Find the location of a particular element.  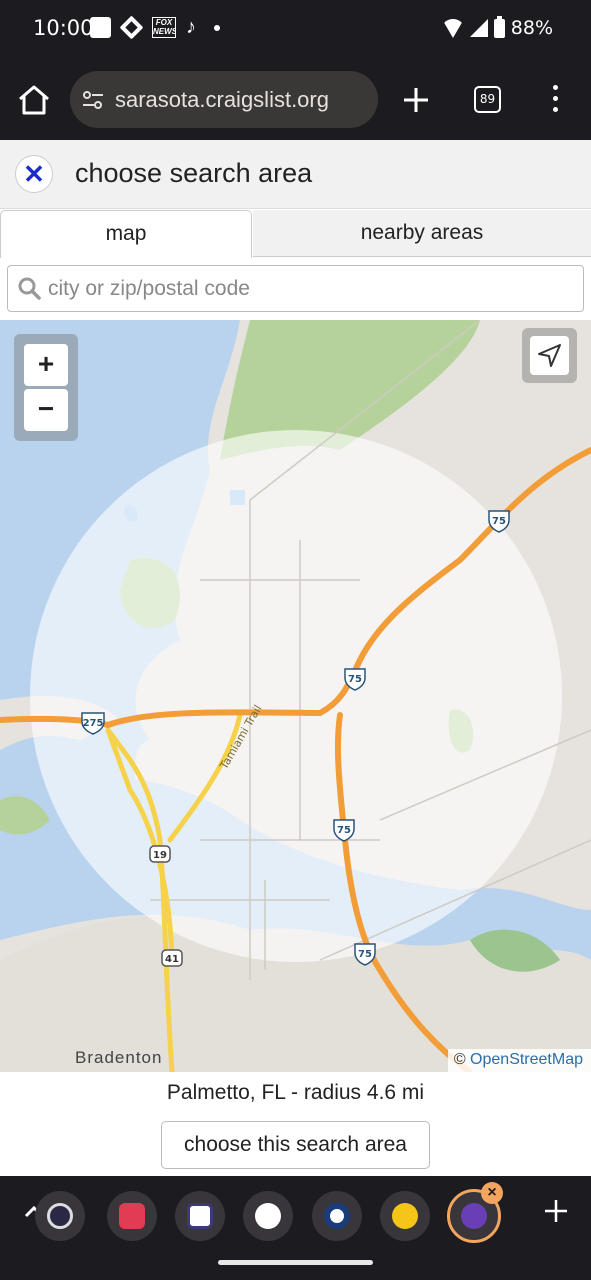

page-header: ✕ choose search area is located at coordinates (295, 174).